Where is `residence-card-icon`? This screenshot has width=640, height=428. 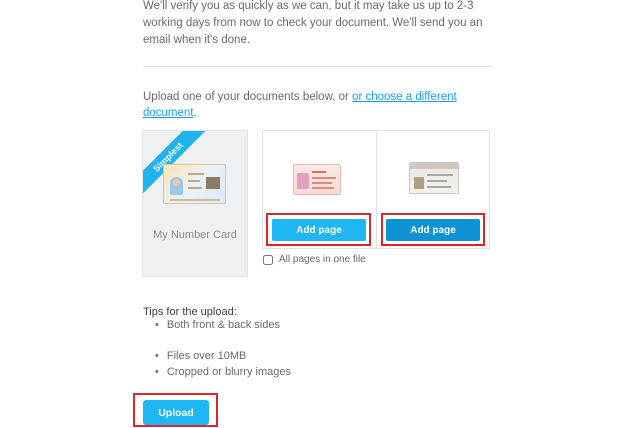
residence-card-icon is located at coordinates (434, 178).